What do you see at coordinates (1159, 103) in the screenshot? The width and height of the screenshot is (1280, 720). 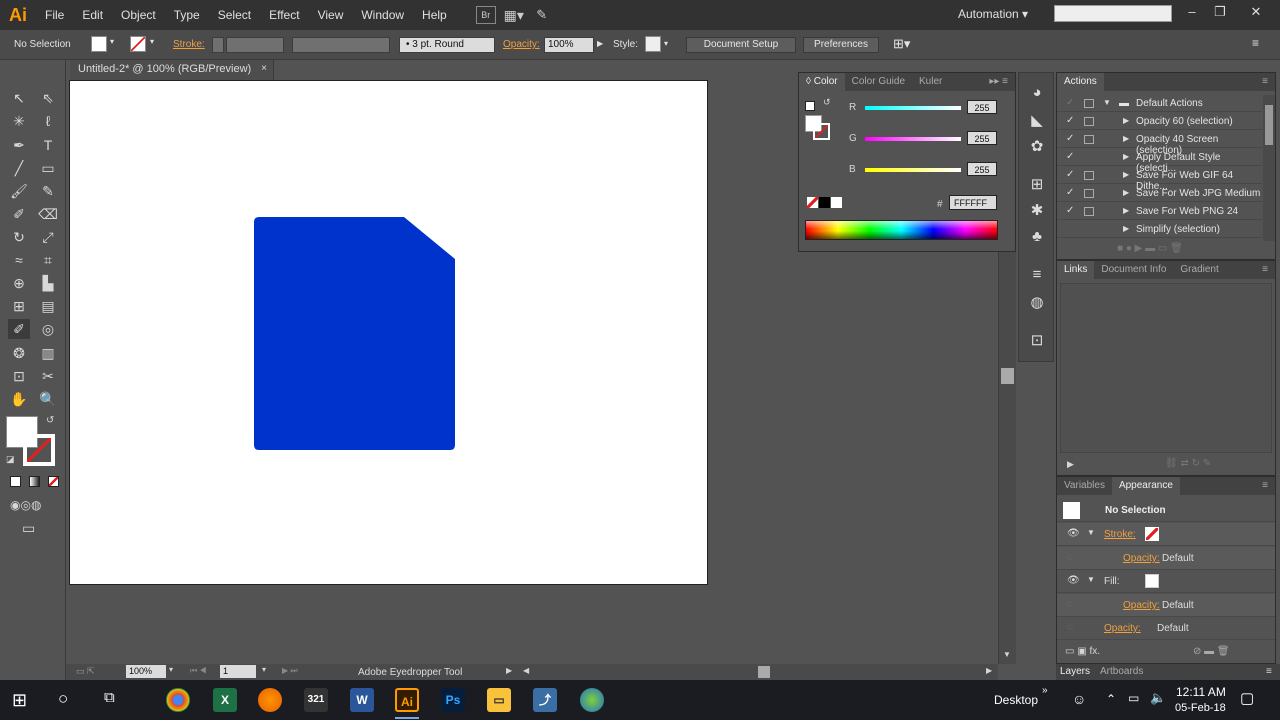 I see `action-set-default: ✓ ▼ ▬ Default Actions` at bounding box center [1159, 103].